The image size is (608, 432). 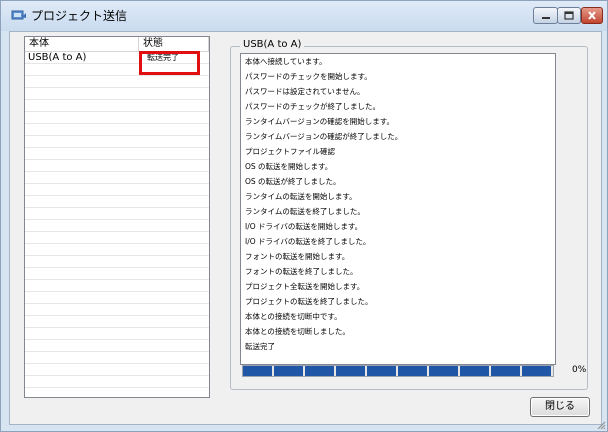 What do you see at coordinates (293, 181) in the screenshot?
I see `log-line: OS の転送が終了しました。` at bounding box center [293, 181].